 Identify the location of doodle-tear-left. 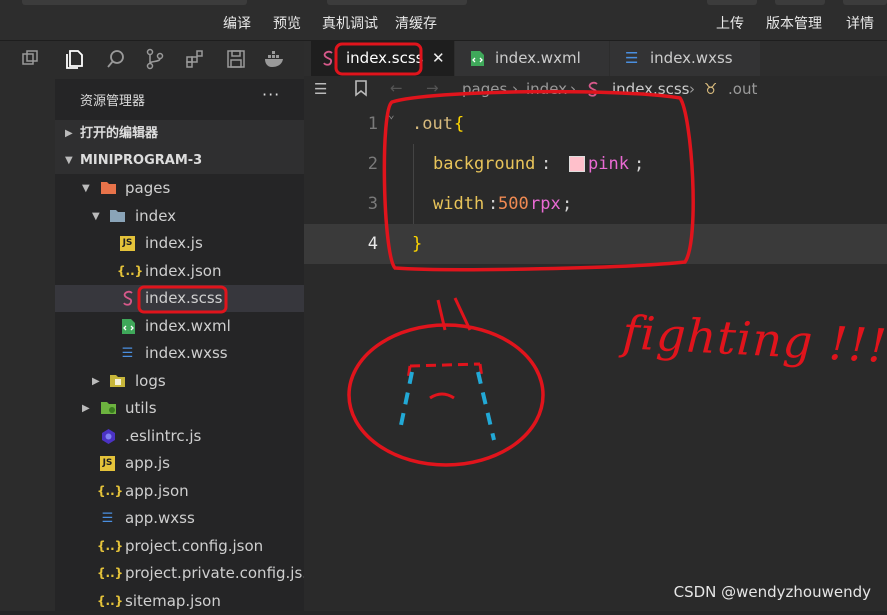
(406, 401).